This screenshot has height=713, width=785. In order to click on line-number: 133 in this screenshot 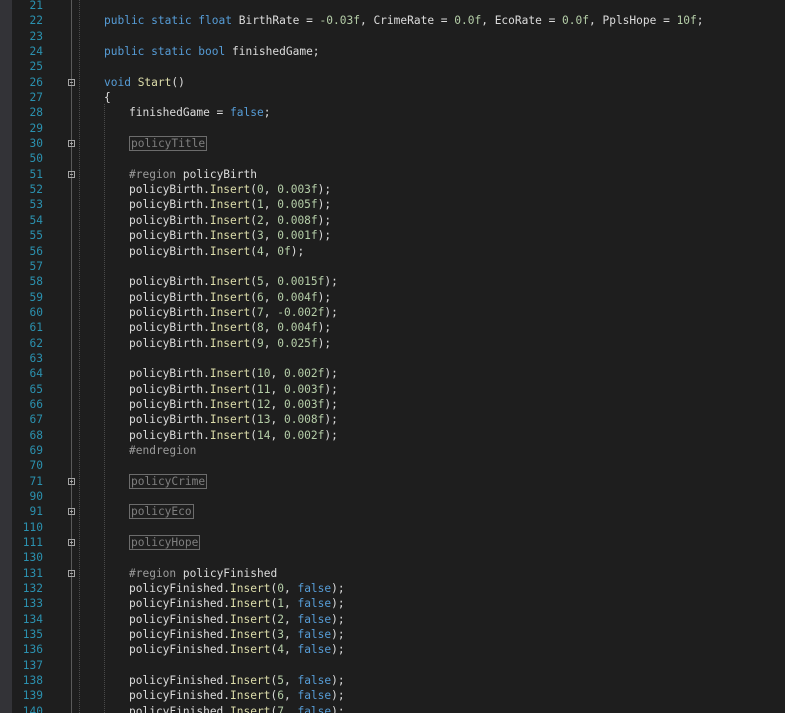, I will do `click(32, 604)`.